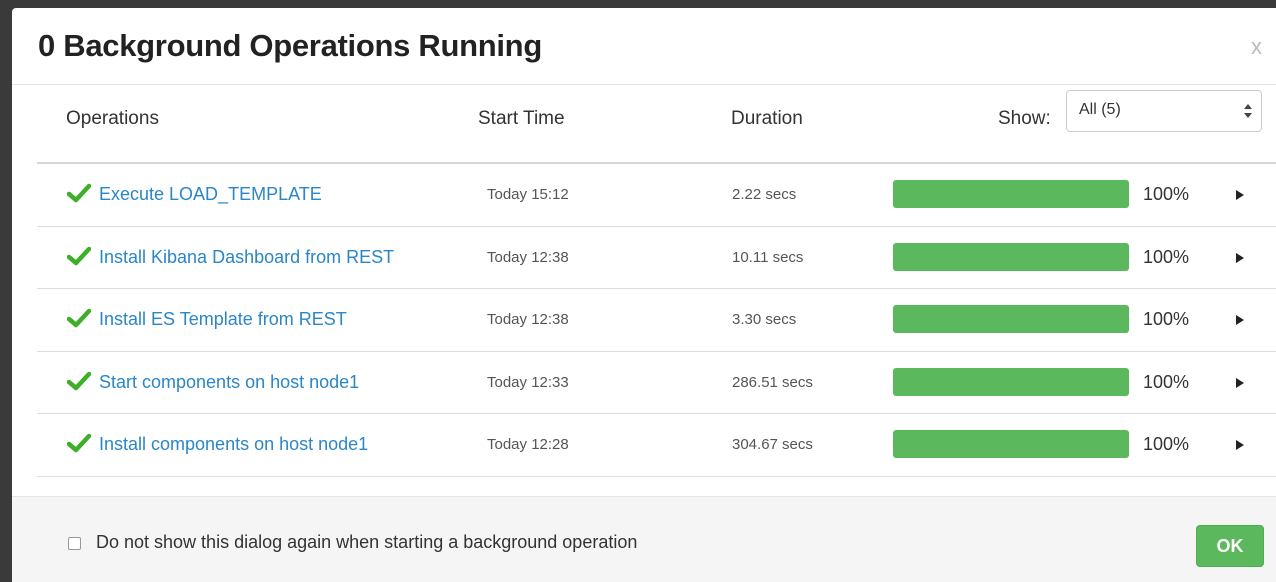 This screenshot has height=582, width=1276. Describe the element at coordinates (656, 476) in the screenshot. I see `row-divider` at that location.